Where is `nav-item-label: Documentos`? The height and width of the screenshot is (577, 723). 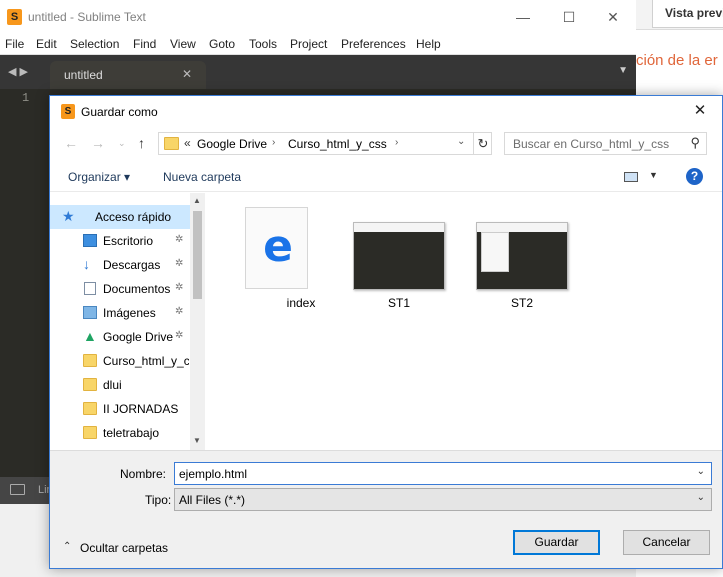
nav-item-label: Documentos is located at coordinates (137, 289).